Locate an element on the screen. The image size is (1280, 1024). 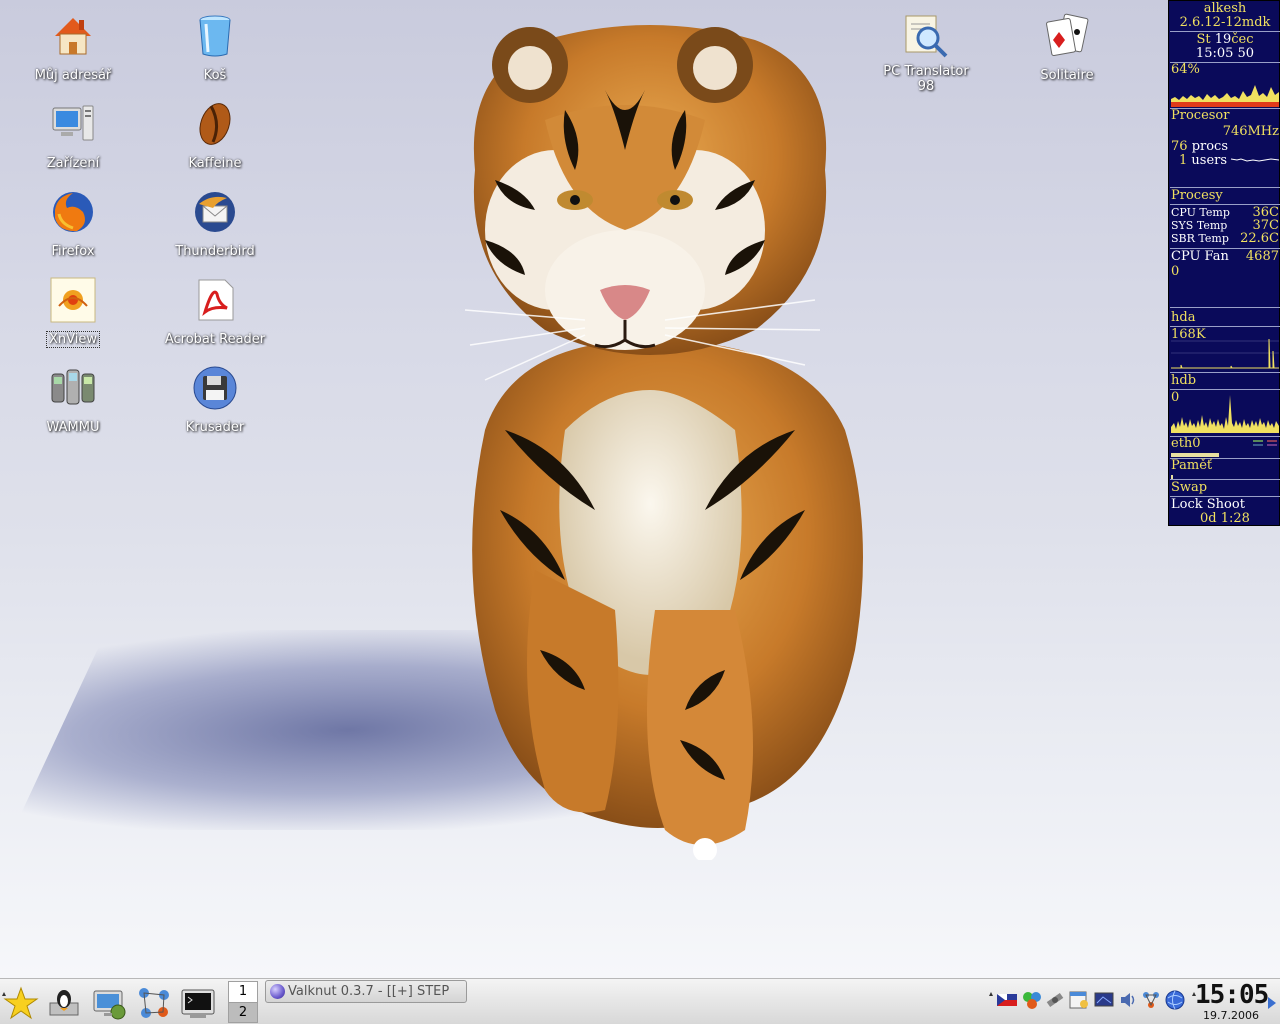
monitor-time: 15:05 50 is located at coordinates (1225, 53).